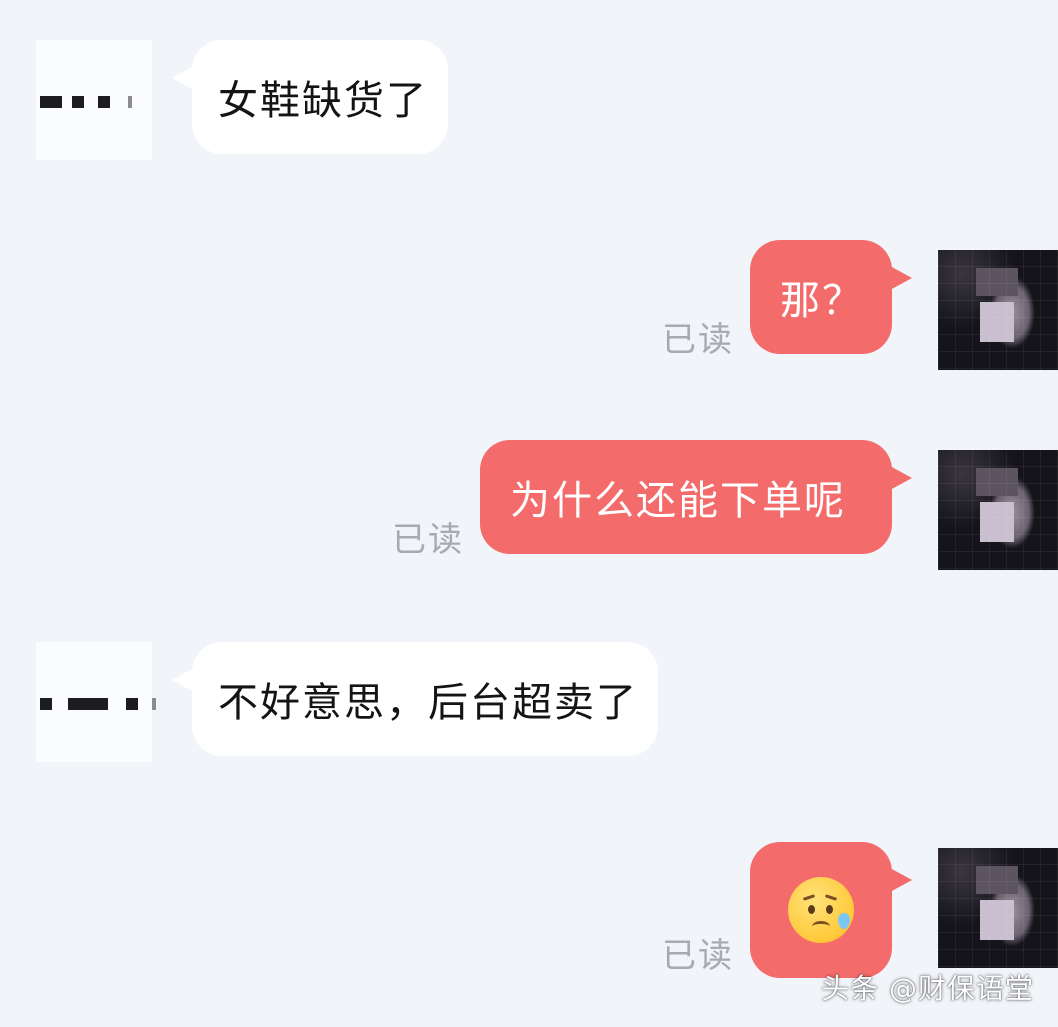 The width and height of the screenshot is (1058, 1027). I want to click on message-bubble-outgoing: 那？, so click(831, 297).